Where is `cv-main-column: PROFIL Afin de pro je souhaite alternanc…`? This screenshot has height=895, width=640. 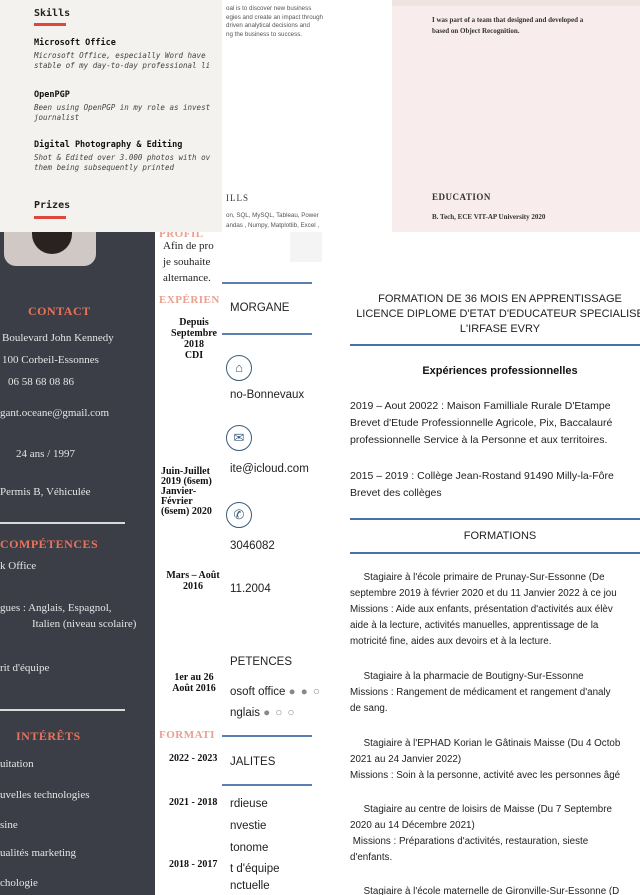 cv-main-column: PROFIL Afin de pro je souhaite alternanc… is located at coordinates (190, 563).